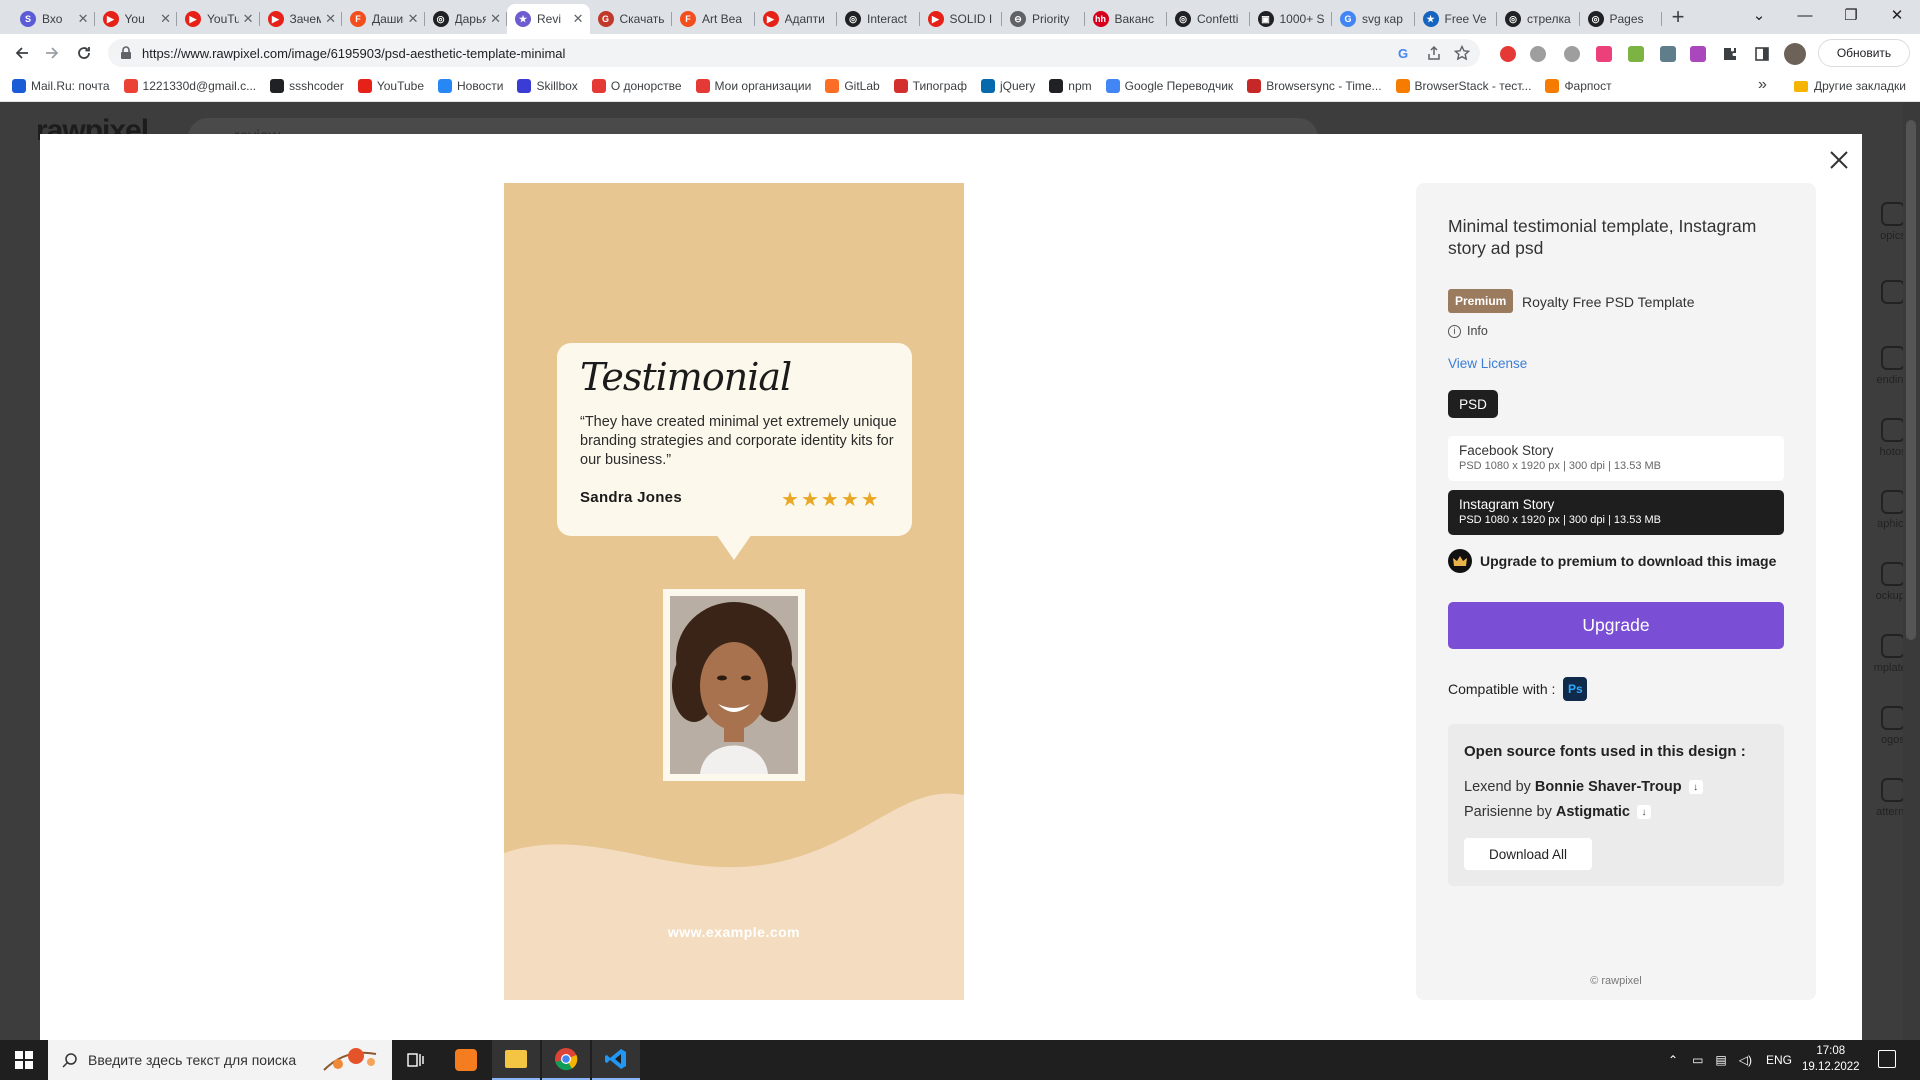 This screenshot has width=1920, height=1080. I want to click on browser-tab: ◎ Interact, so click(878, 19).